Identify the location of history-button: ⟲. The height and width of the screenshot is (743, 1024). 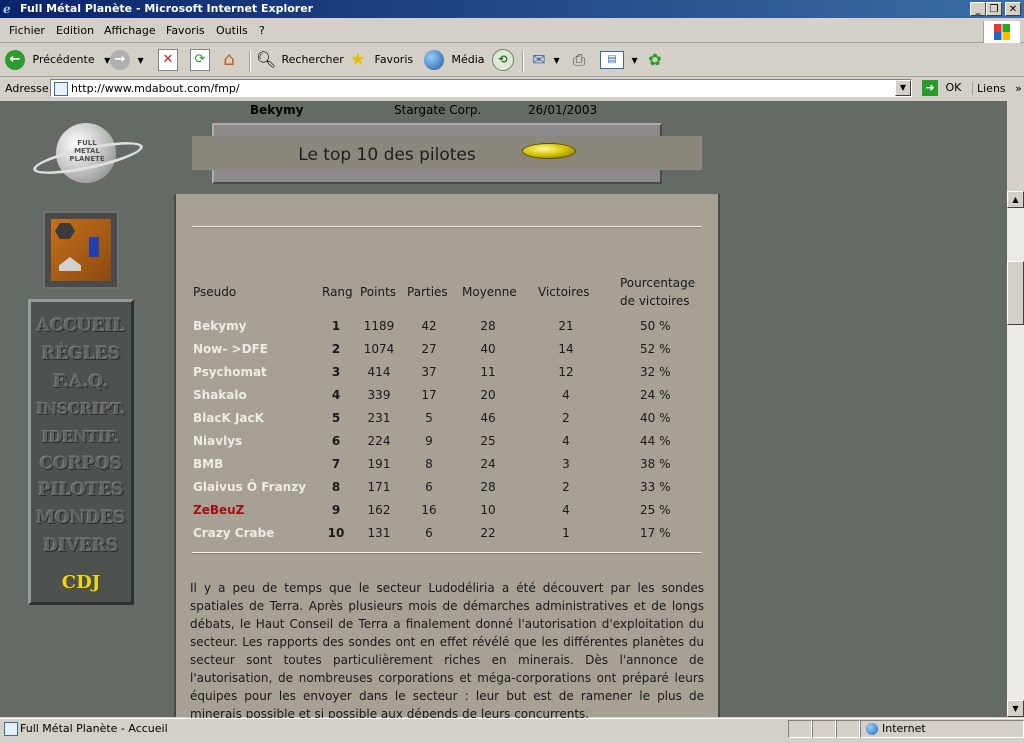
(503, 60).